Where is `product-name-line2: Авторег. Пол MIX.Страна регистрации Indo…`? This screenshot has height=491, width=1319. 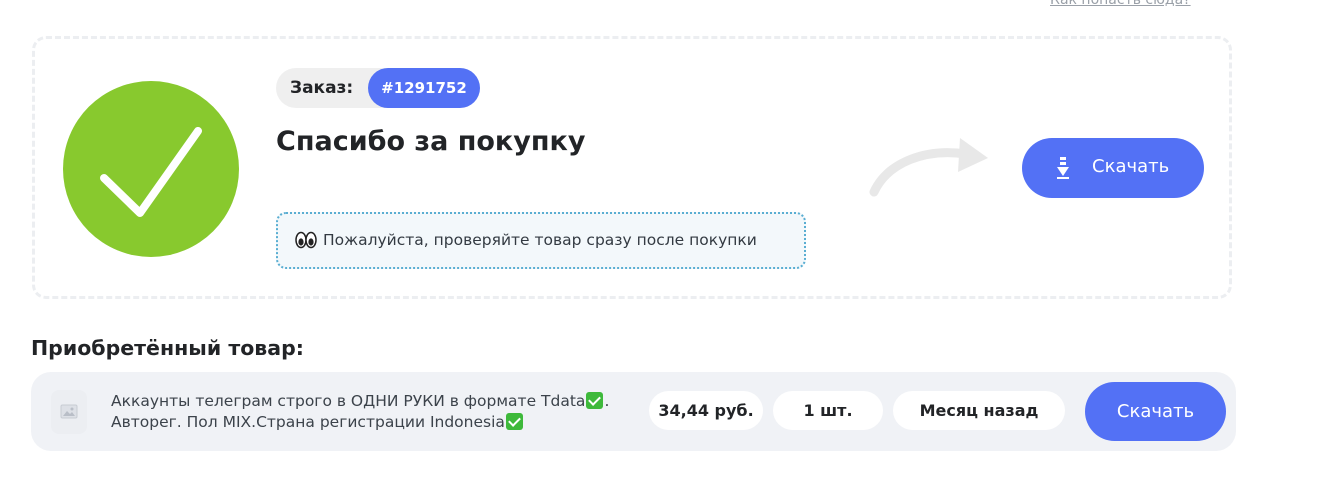 product-name-line2: Авторег. Пол MIX.Страна регистрации Indo… is located at coordinates (308, 422).